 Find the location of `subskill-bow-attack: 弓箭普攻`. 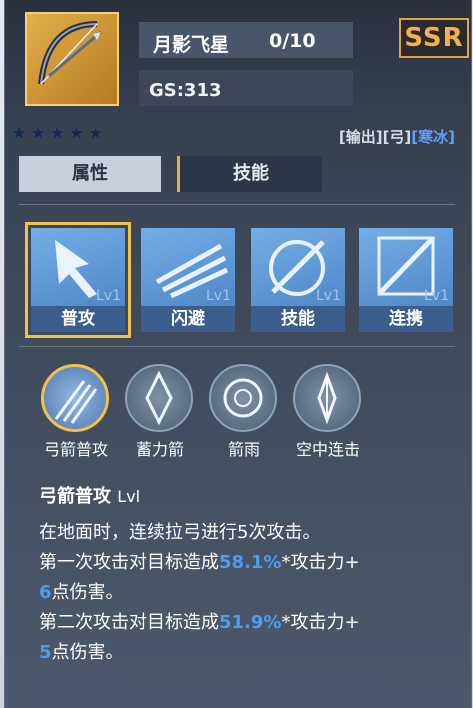

subskill-bow-attack: 弓箭普攻 is located at coordinates (76, 410).